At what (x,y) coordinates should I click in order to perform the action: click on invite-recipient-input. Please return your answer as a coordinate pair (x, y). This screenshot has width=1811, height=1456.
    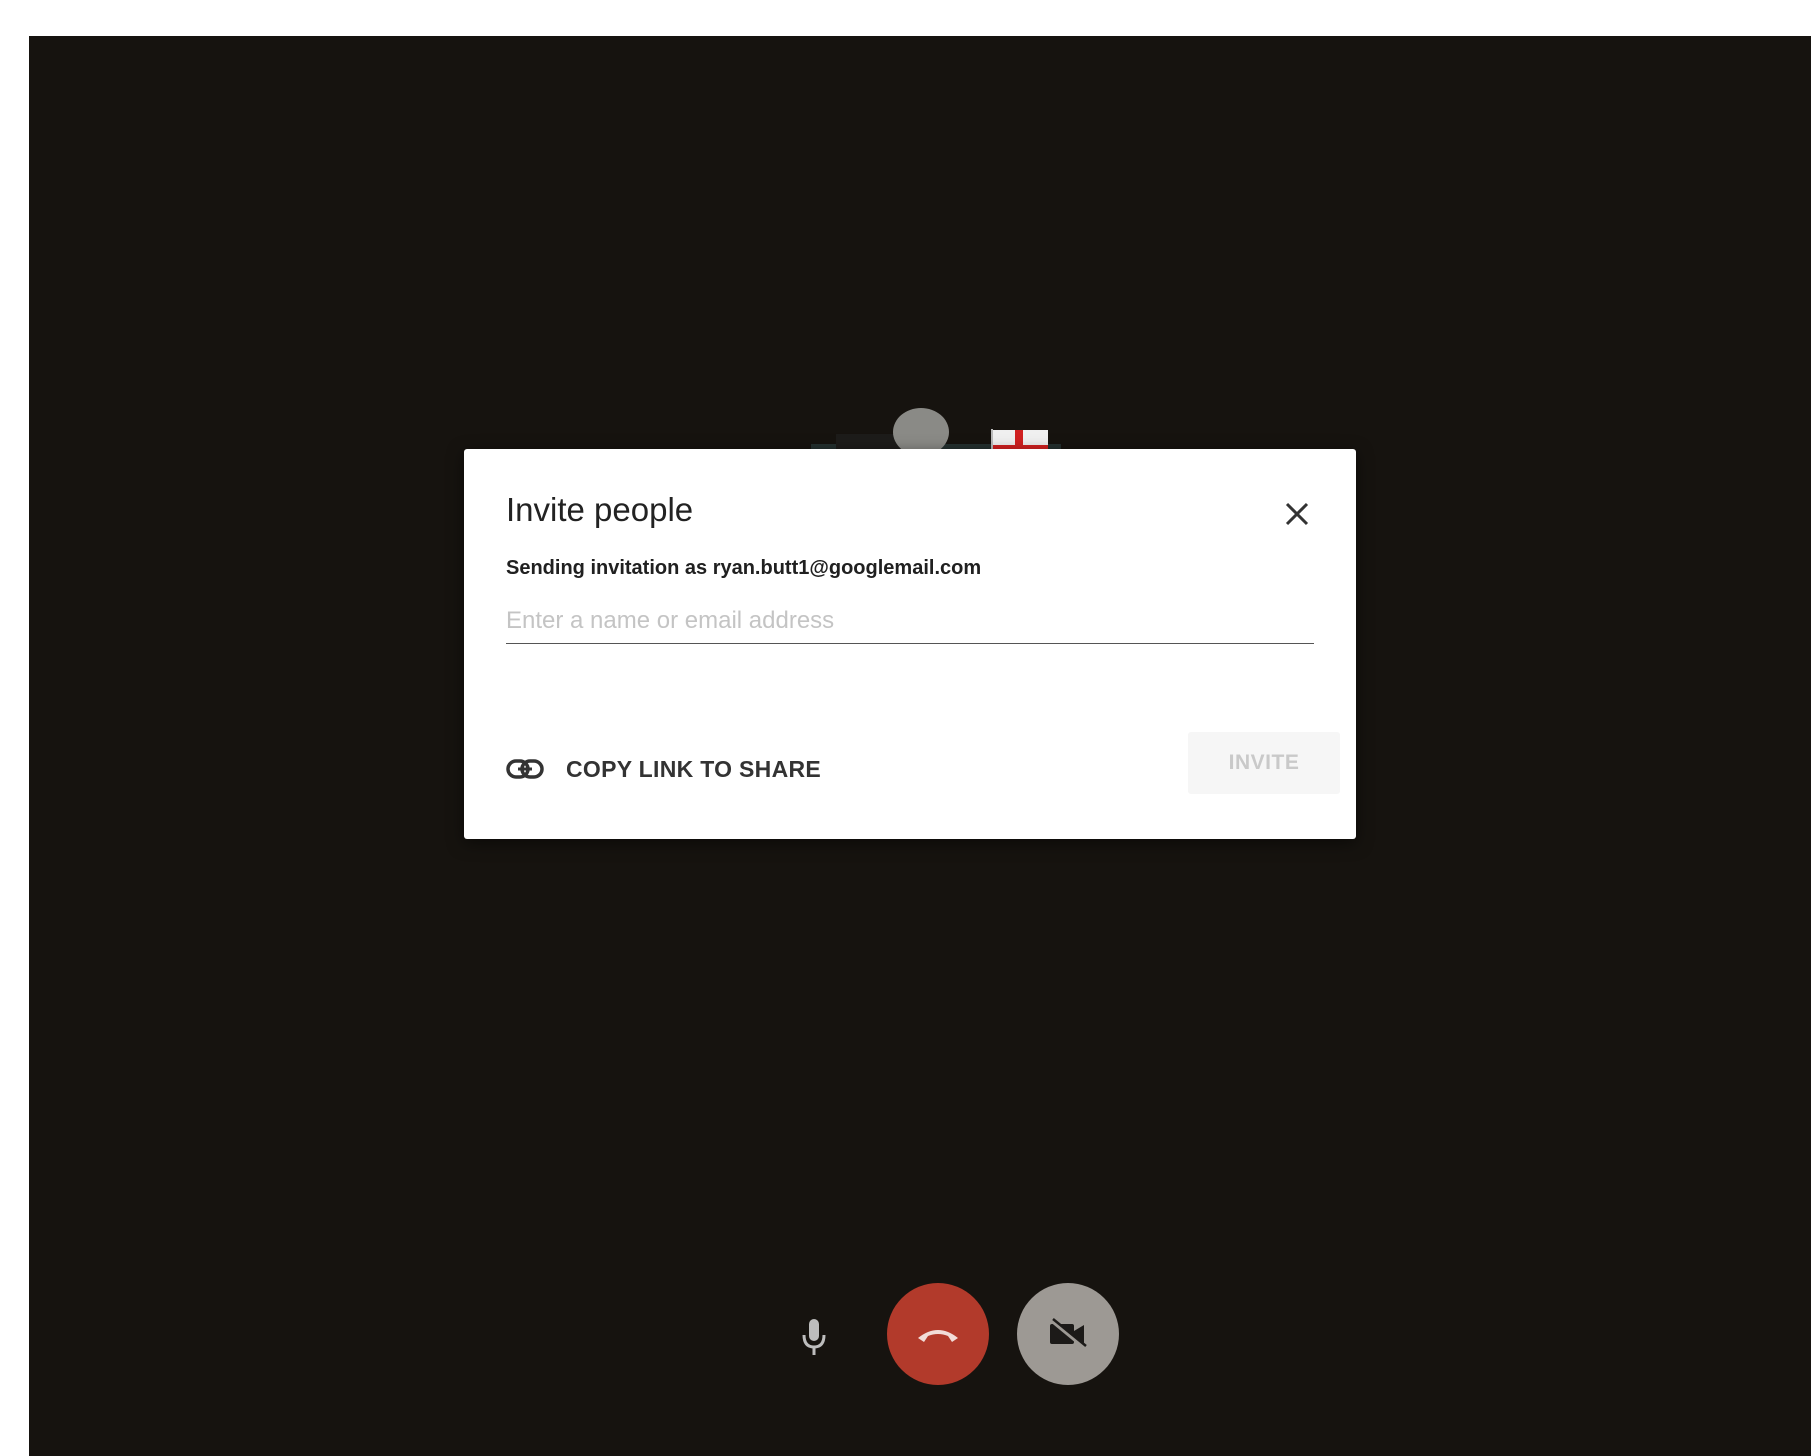
    Looking at the image, I should click on (910, 621).